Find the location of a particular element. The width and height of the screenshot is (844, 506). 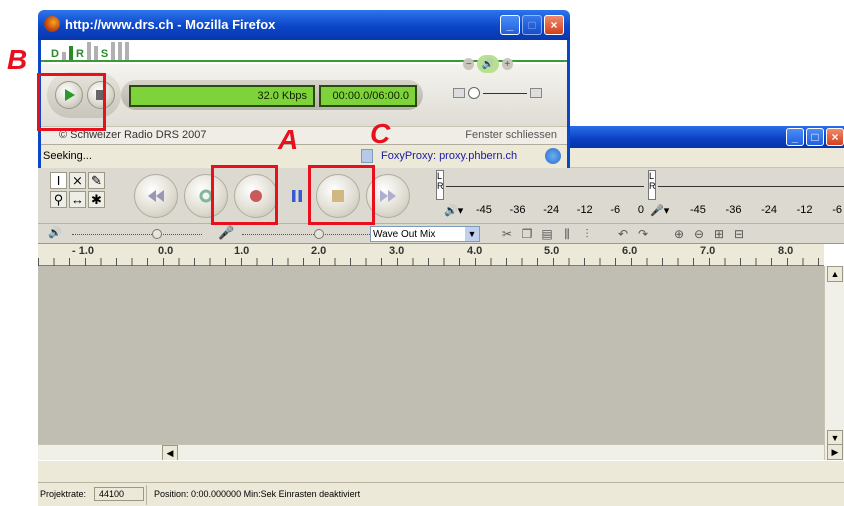

output-volume-slider is located at coordinates (137, 234).